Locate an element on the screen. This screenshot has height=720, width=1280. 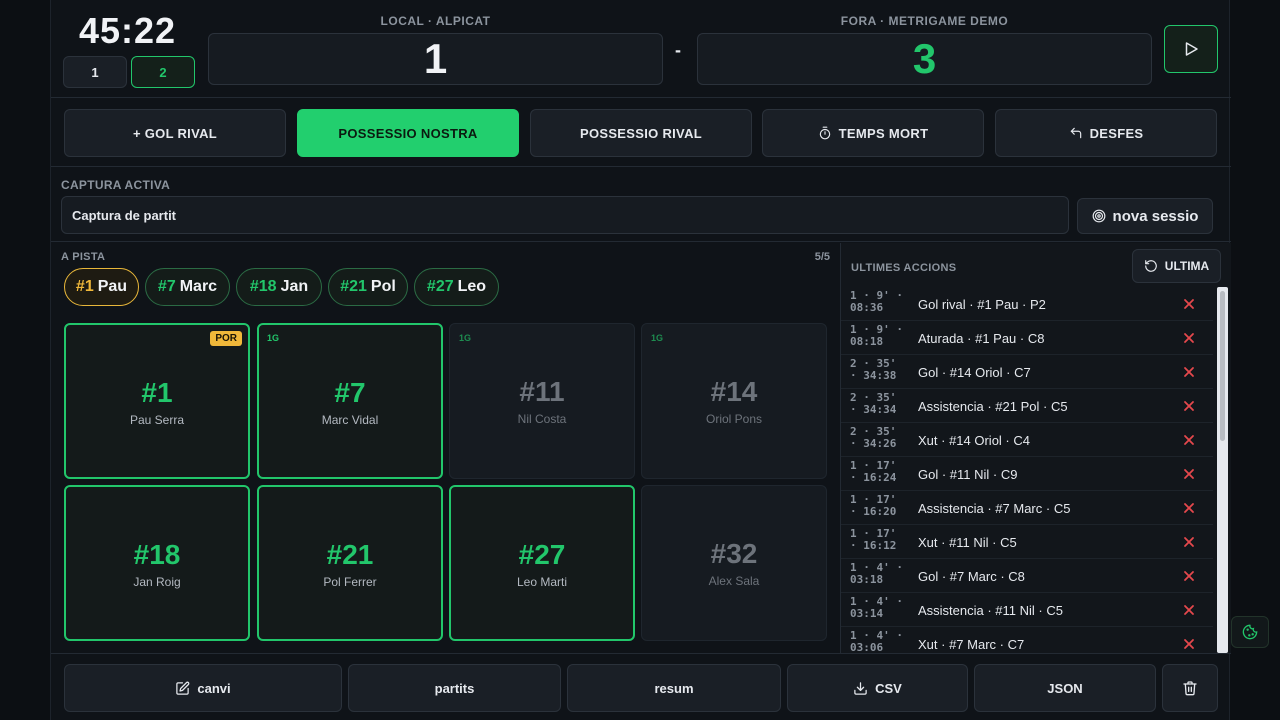
undo-last-button: ULTIMA is located at coordinates (1176, 266).